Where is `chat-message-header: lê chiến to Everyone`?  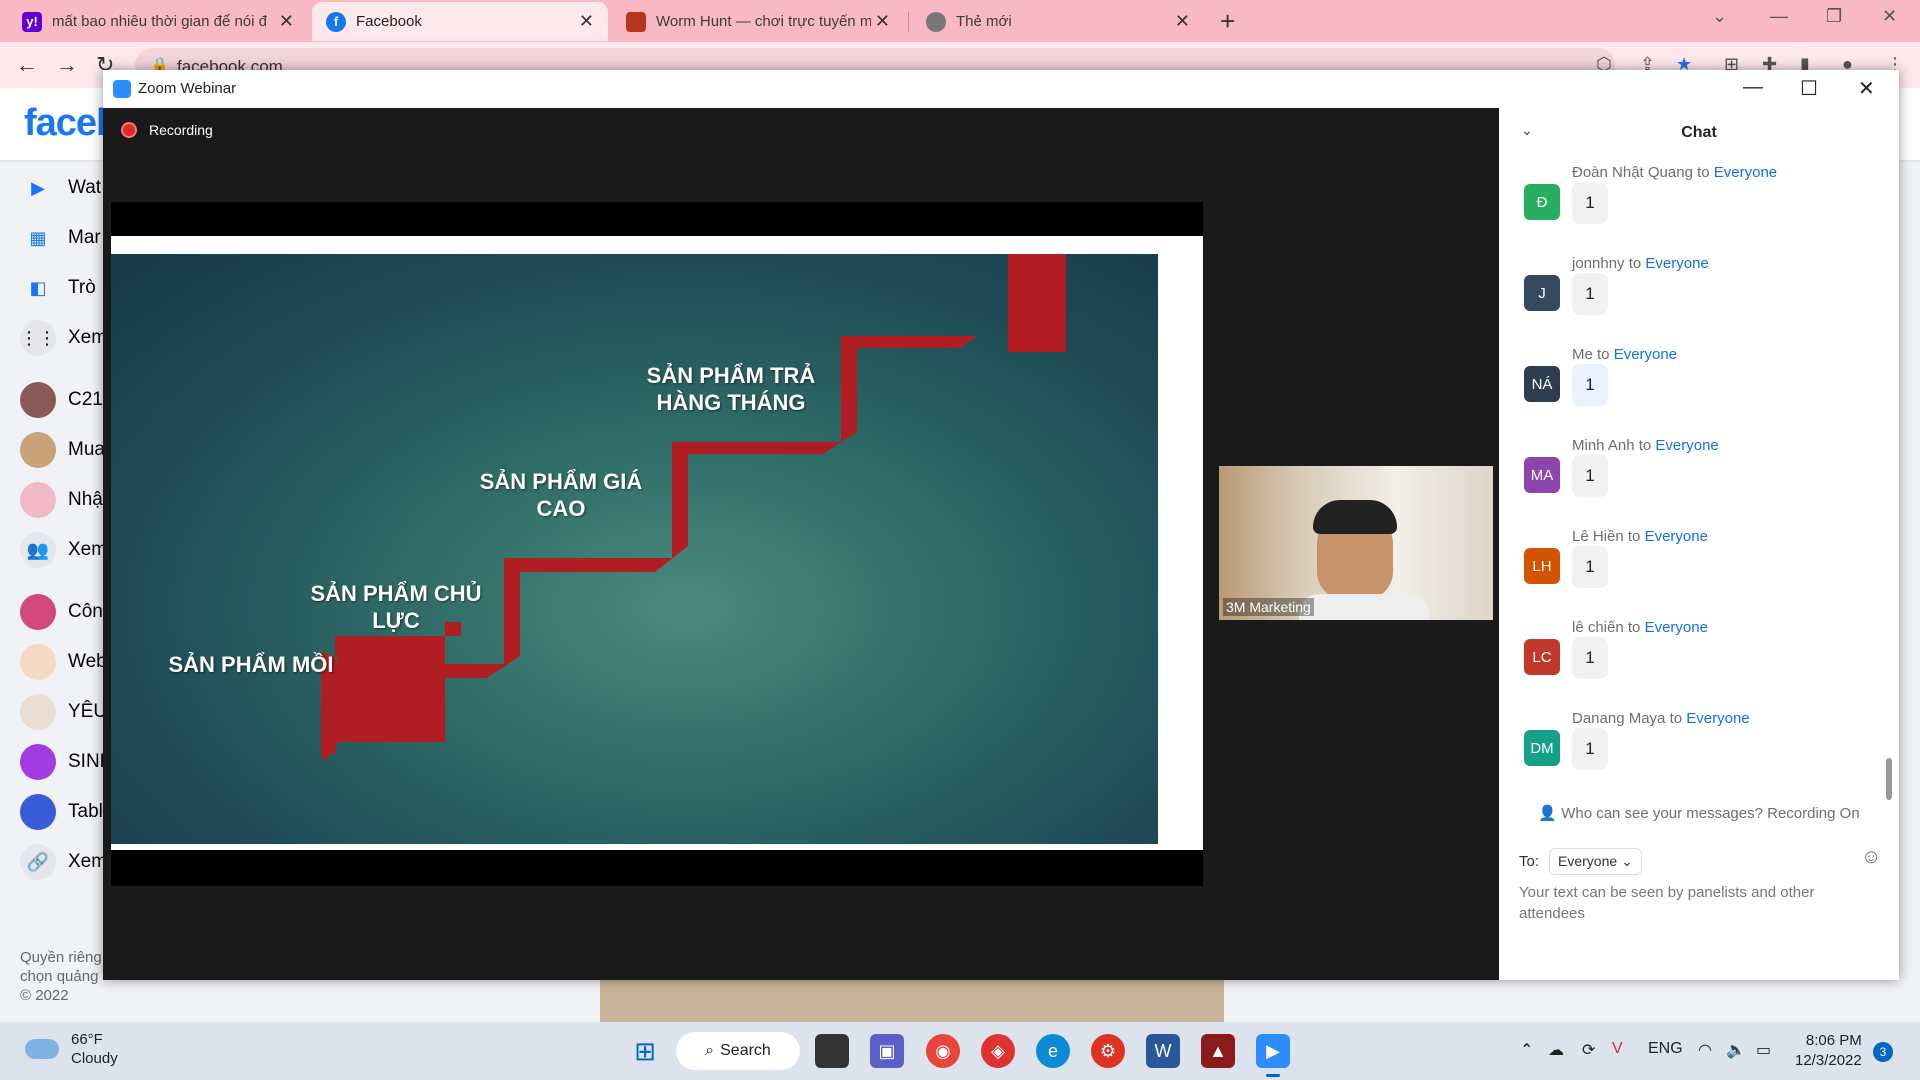 chat-message-header: lê chiến to Everyone is located at coordinates (1640, 627).